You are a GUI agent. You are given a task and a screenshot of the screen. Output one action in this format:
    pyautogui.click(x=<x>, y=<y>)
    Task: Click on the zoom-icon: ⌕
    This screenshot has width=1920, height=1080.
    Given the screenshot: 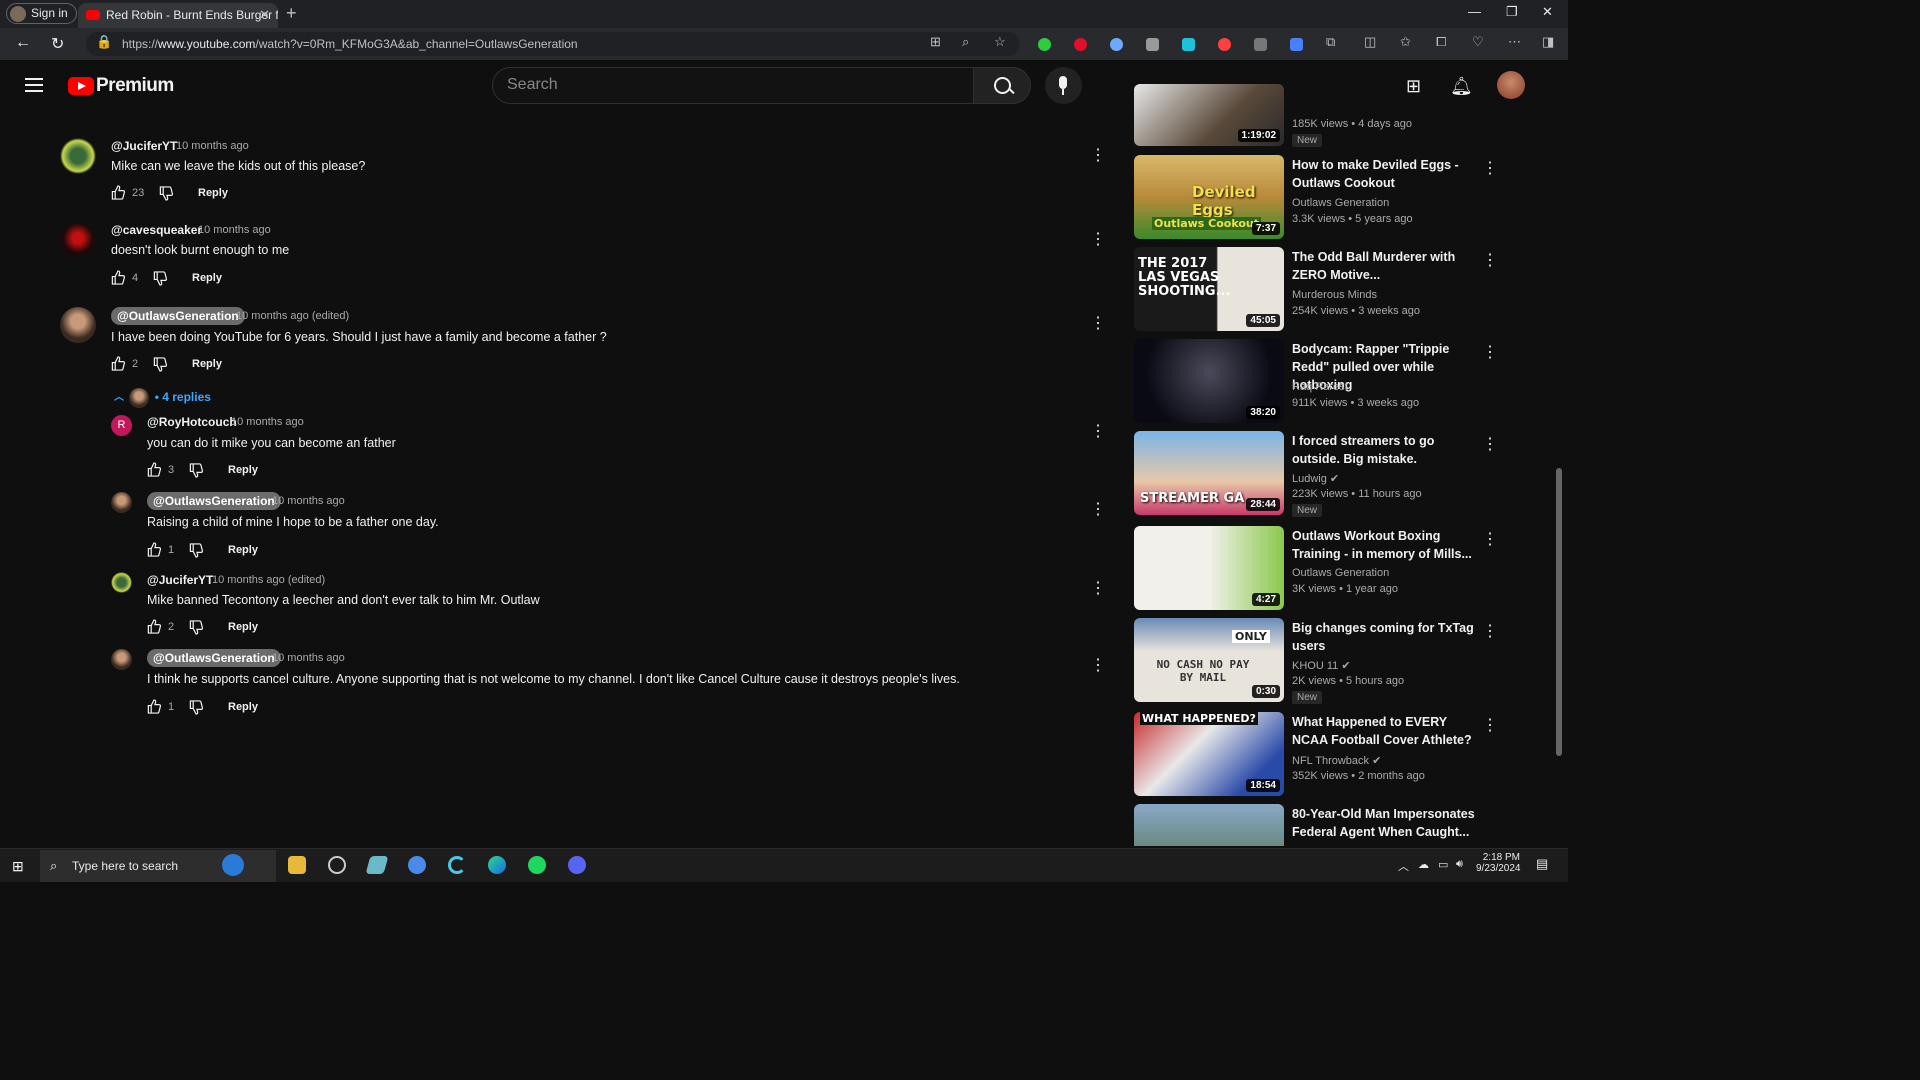 What is the action you would take?
    pyautogui.click(x=965, y=42)
    